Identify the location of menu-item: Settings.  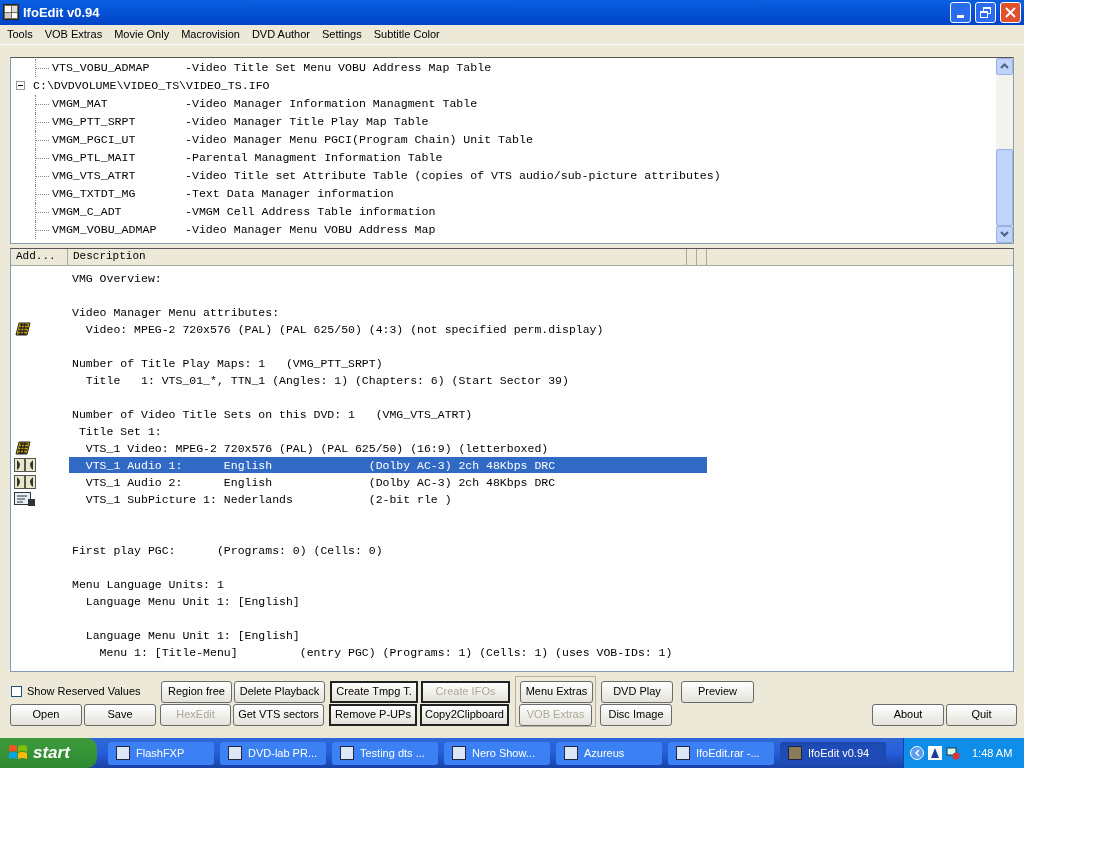
(341, 34).